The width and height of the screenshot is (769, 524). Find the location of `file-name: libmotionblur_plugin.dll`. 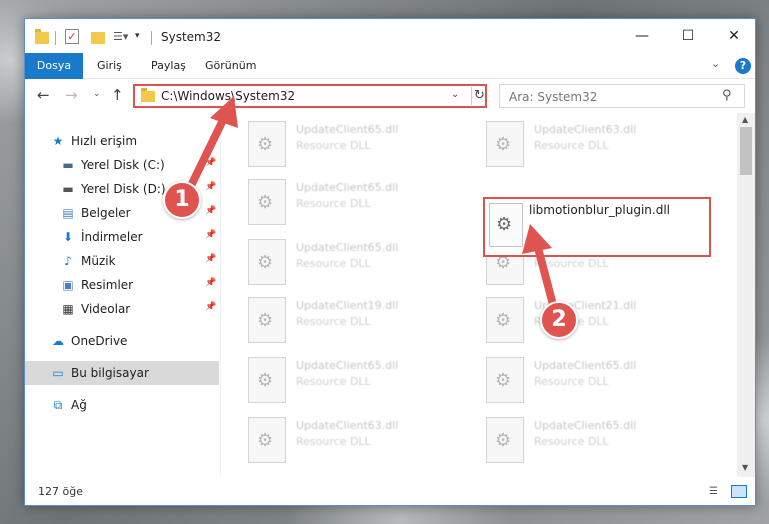

file-name: libmotionblur_plugin.dll is located at coordinates (600, 210).